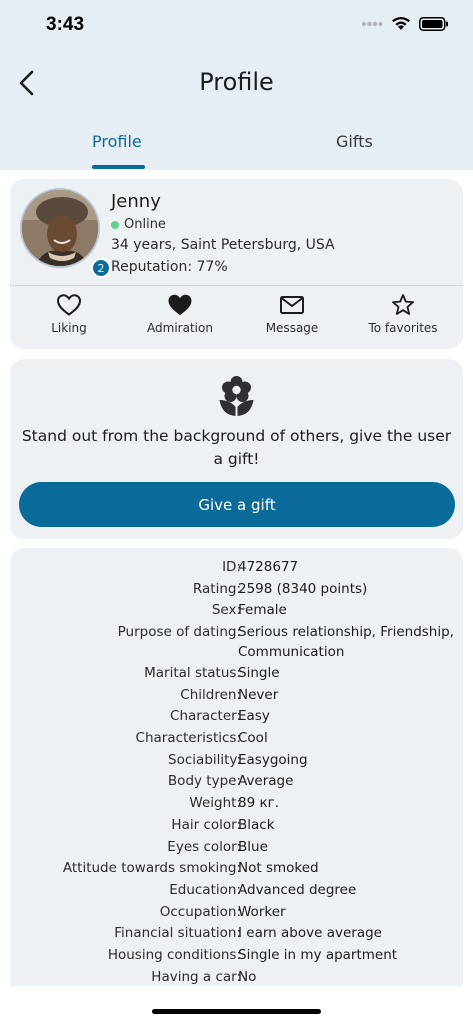 The width and height of the screenshot is (473, 1024). I want to click on detail-label: Hair color:, so click(206, 825).